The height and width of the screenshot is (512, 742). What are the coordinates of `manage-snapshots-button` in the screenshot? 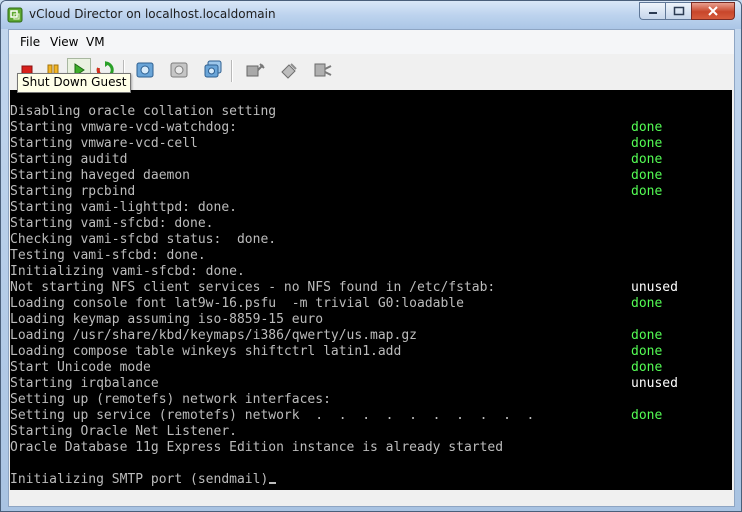 It's located at (213, 70).